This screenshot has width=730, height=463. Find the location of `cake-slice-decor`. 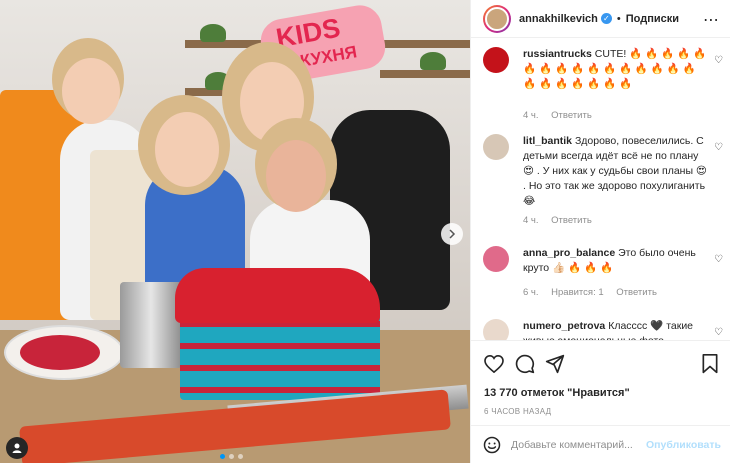

cake-slice-decor is located at coordinates (60, 352).